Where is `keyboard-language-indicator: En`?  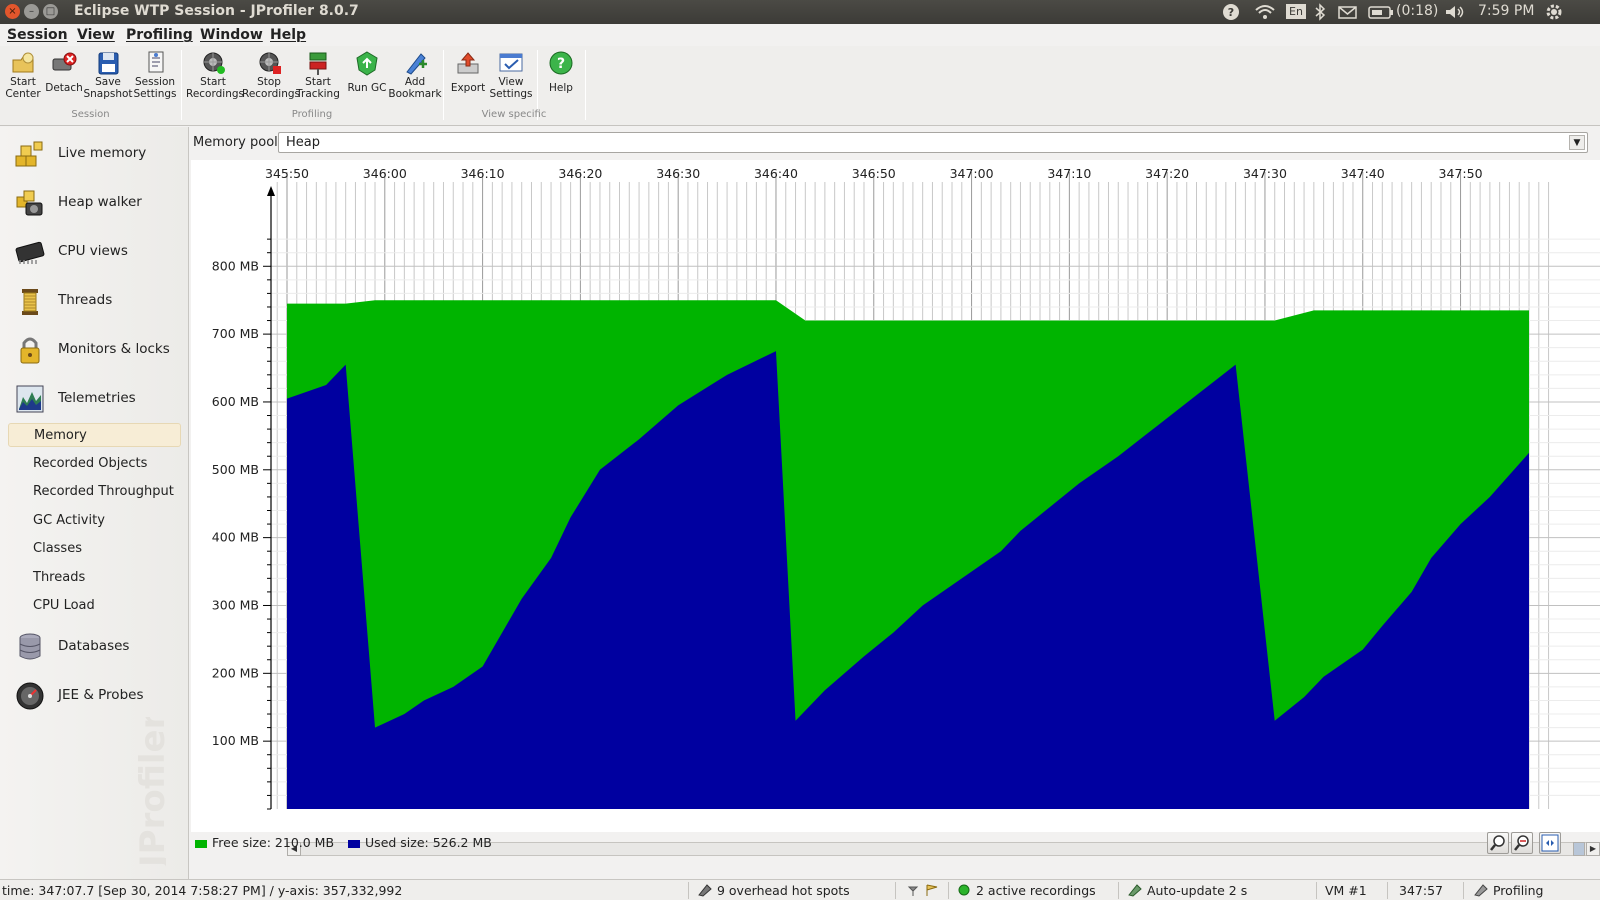 keyboard-language-indicator: En is located at coordinates (1296, 11).